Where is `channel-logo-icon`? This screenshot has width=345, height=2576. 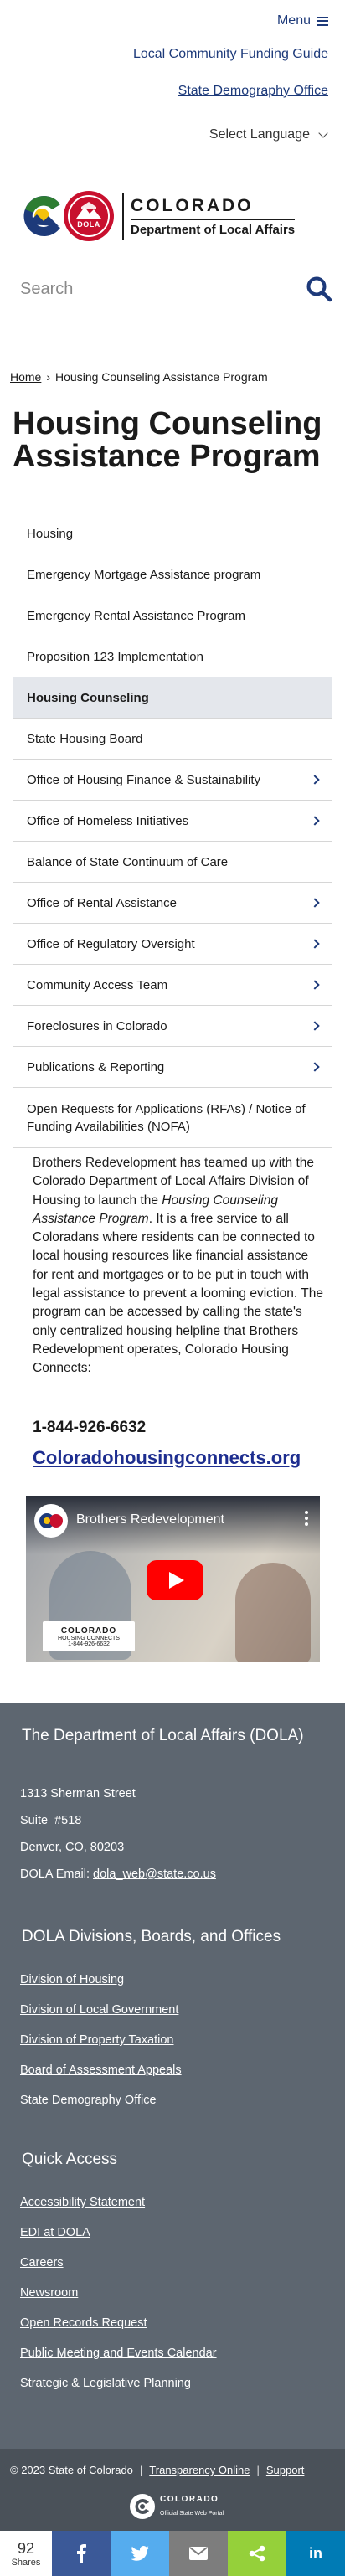 channel-logo-icon is located at coordinates (51, 1521).